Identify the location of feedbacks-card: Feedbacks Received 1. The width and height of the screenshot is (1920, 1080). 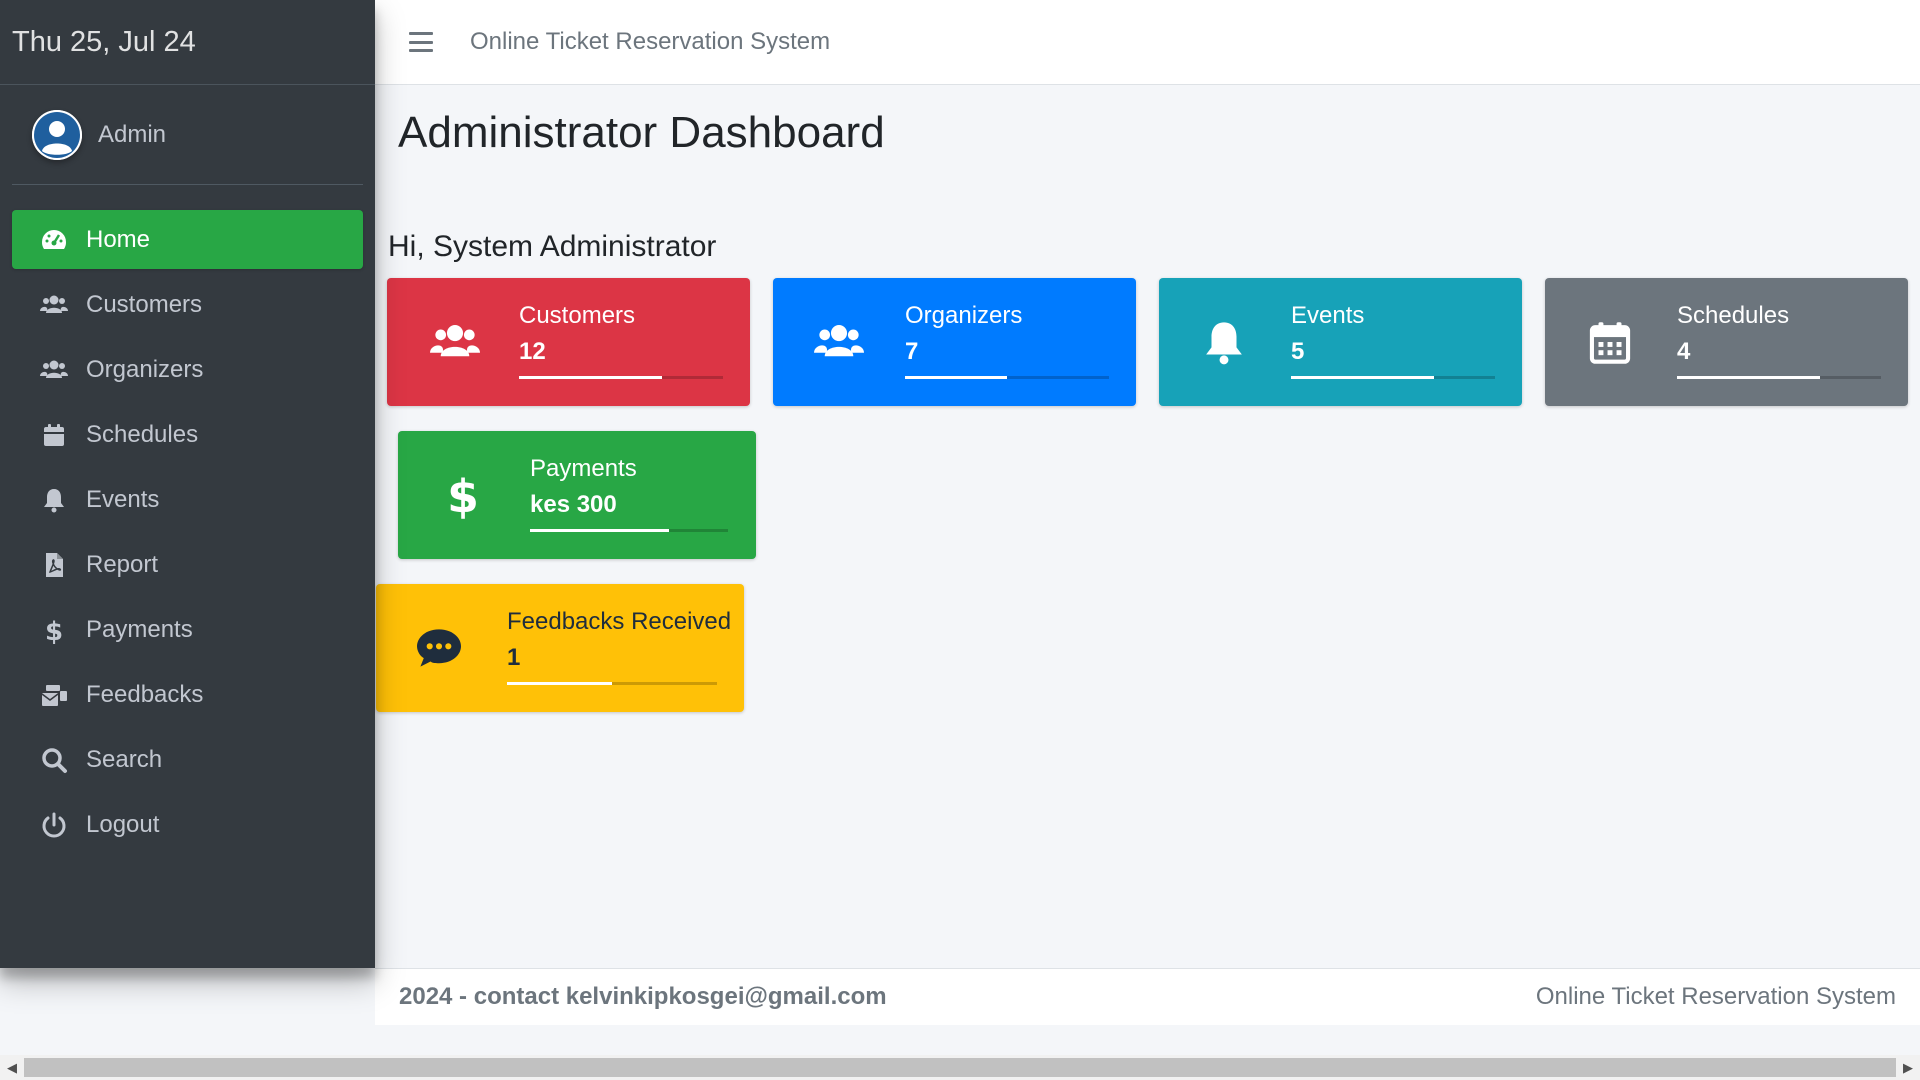
(560, 648).